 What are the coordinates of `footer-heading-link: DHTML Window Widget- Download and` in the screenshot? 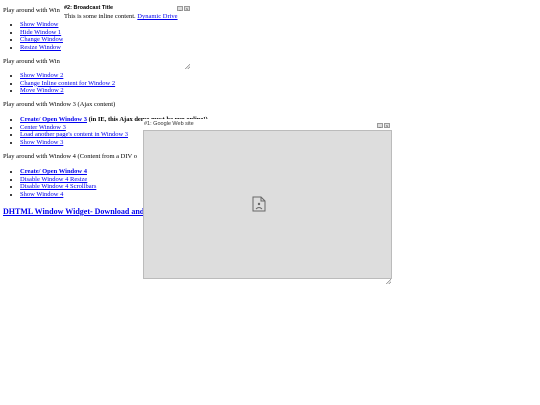 It's located at (73, 211).